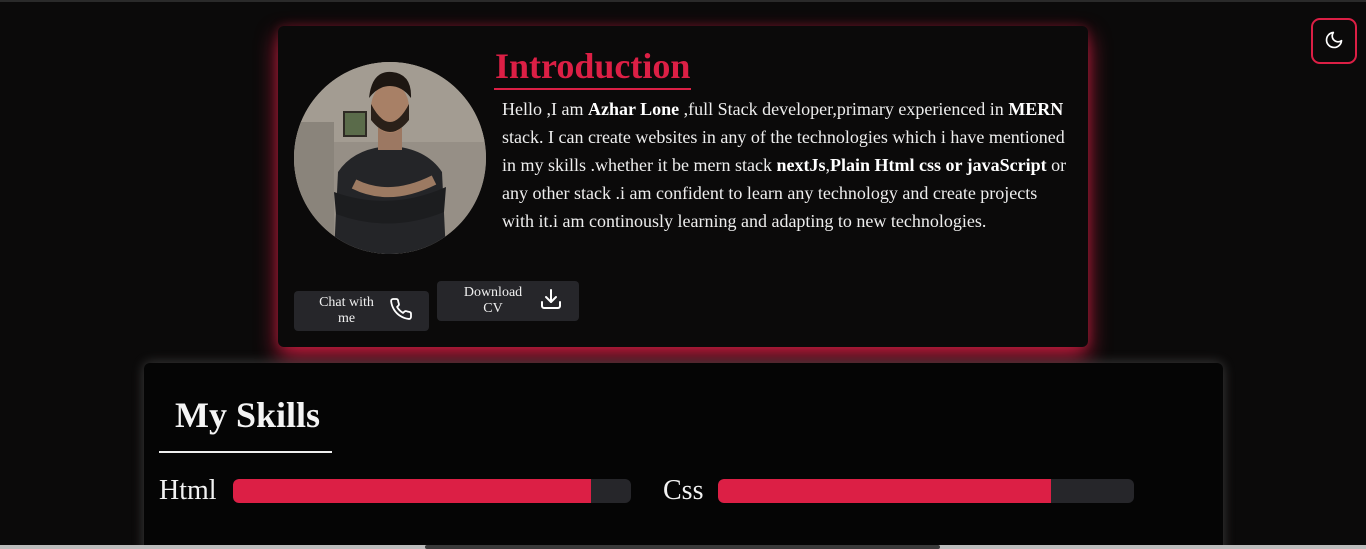  Describe the element at coordinates (593, 67) in the screenshot. I see `intro-heading: Introduction` at that location.